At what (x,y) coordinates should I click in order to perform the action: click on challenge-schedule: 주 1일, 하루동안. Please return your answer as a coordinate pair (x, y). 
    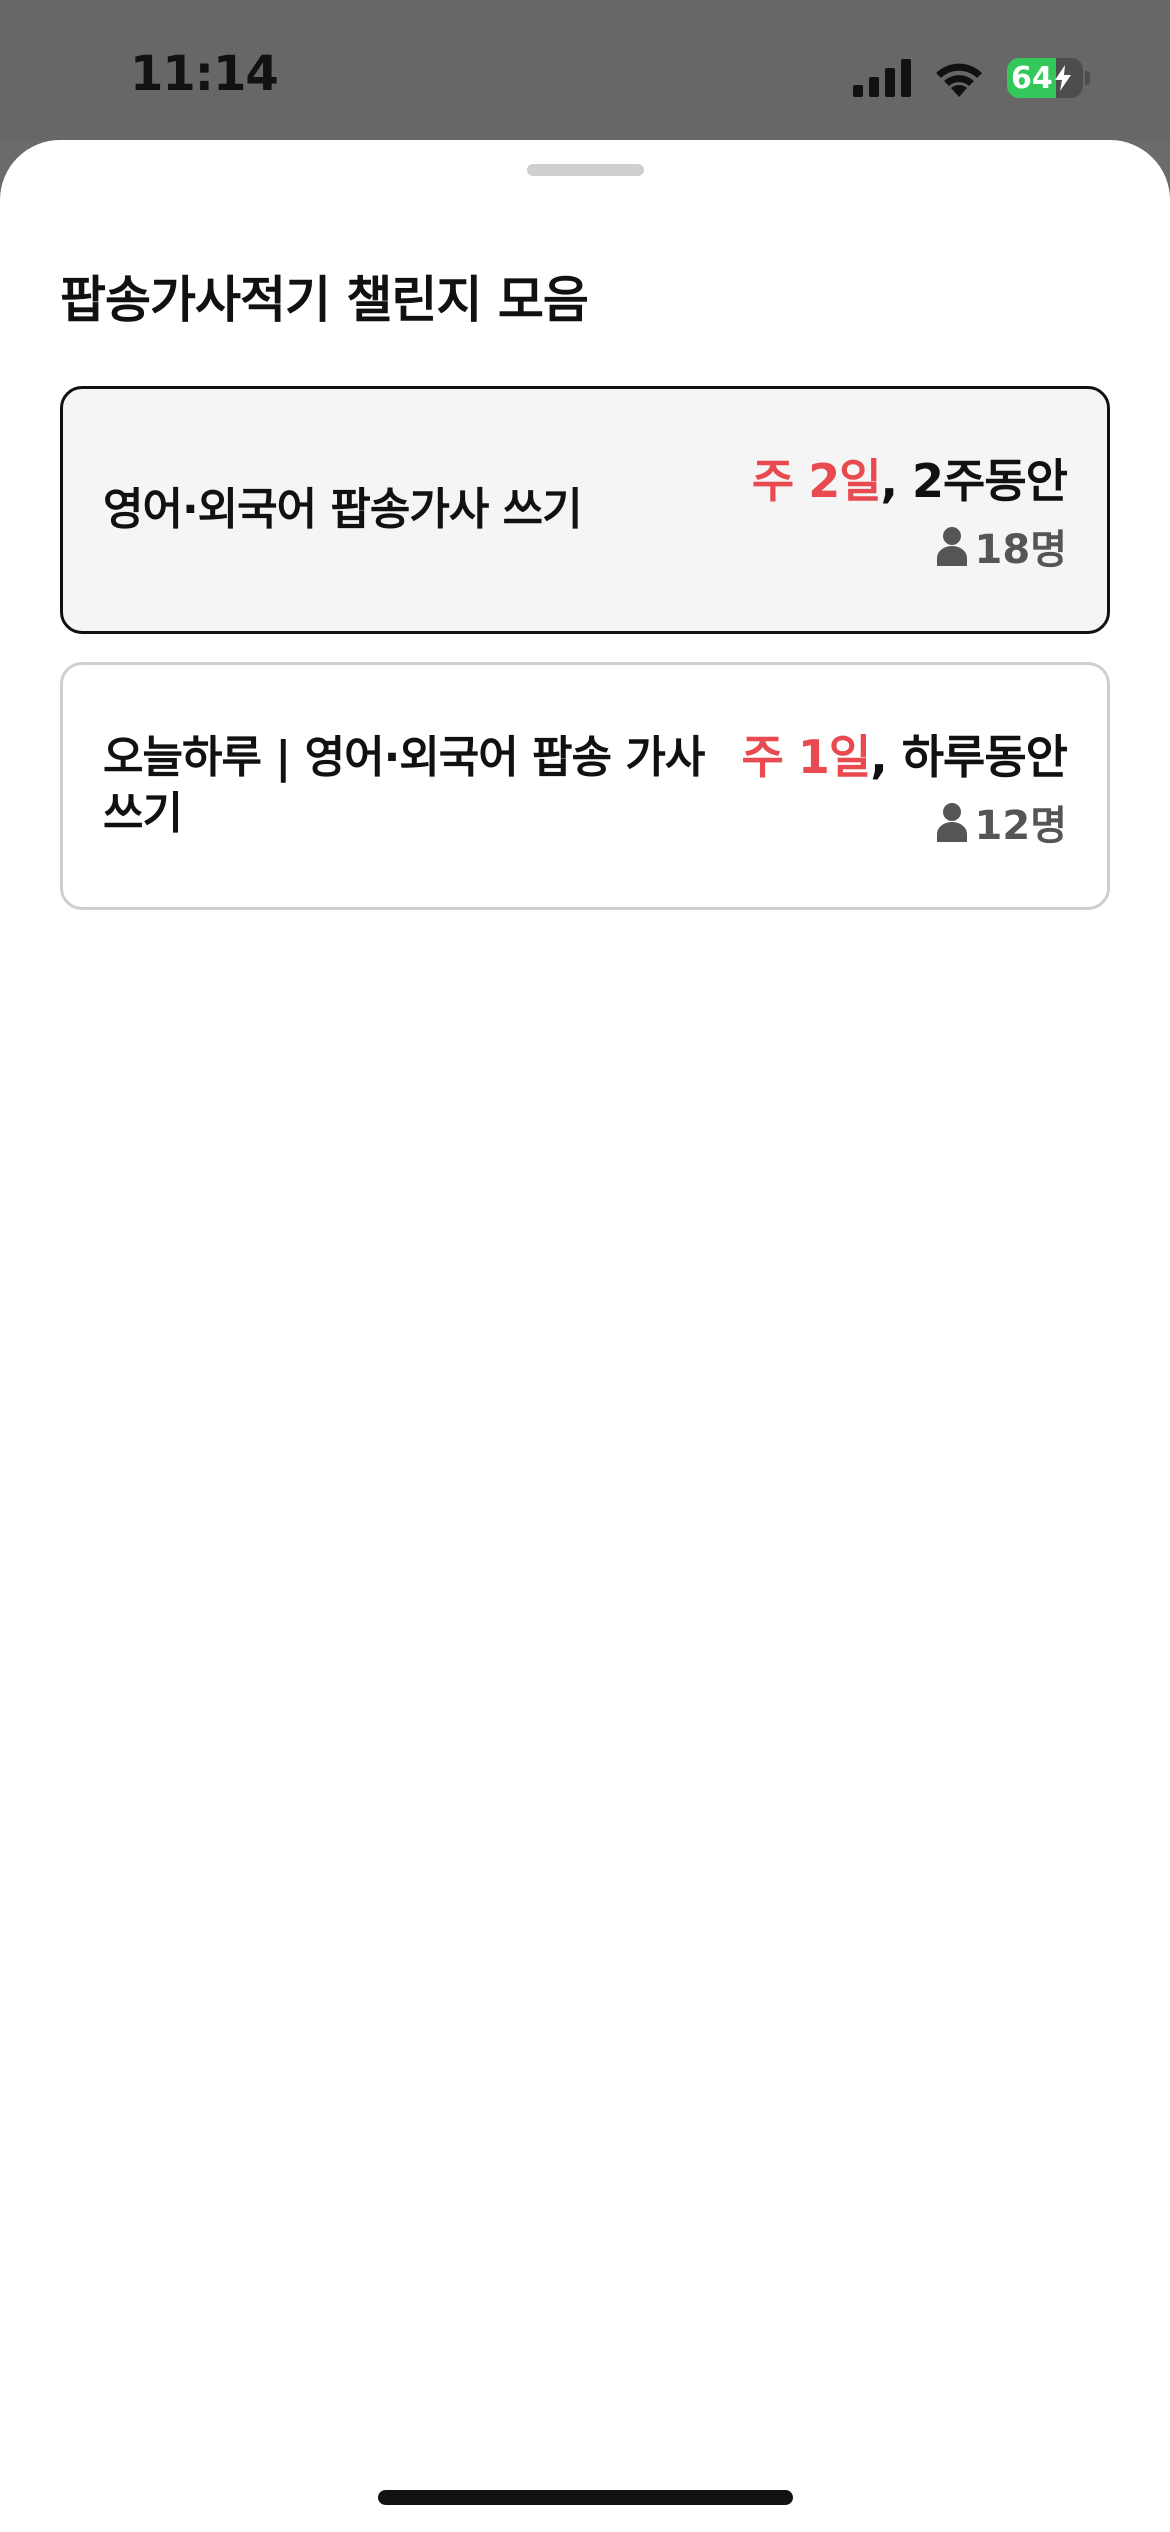
    Looking at the image, I should click on (904, 754).